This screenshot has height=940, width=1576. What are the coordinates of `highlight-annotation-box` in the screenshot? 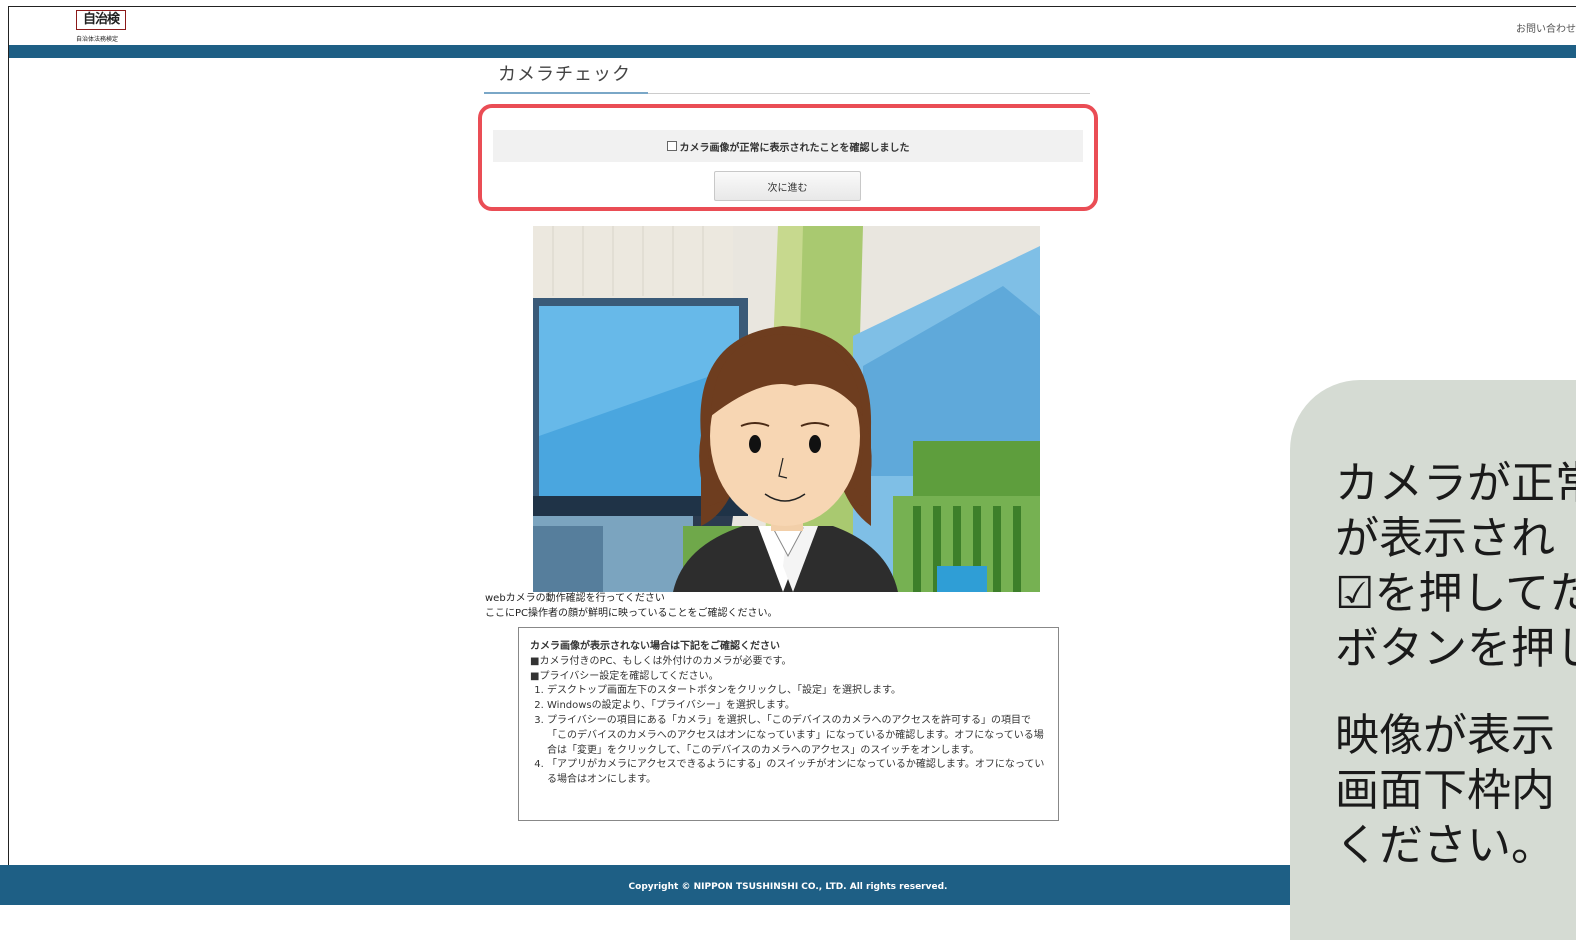 It's located at (788, 157).